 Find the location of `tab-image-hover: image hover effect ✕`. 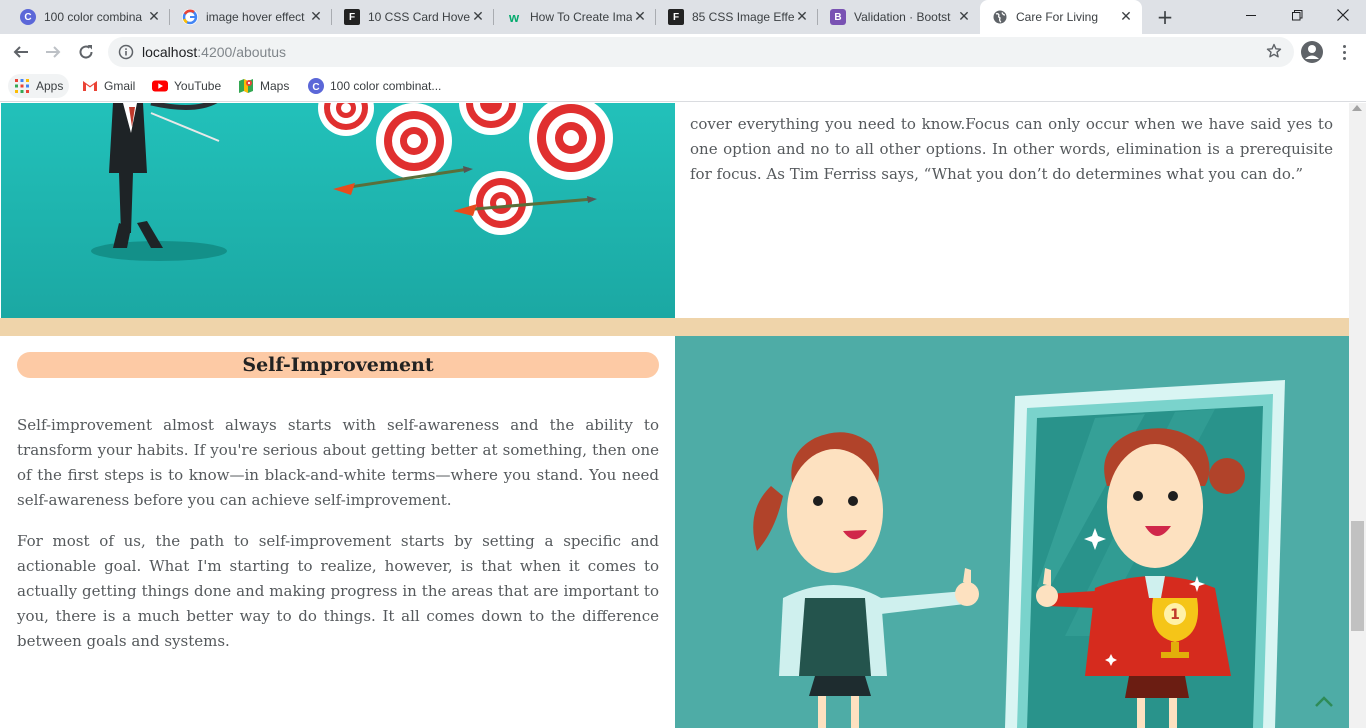

tab-image-hover: image hover effect ✕ is located at coordinates (251, 17).